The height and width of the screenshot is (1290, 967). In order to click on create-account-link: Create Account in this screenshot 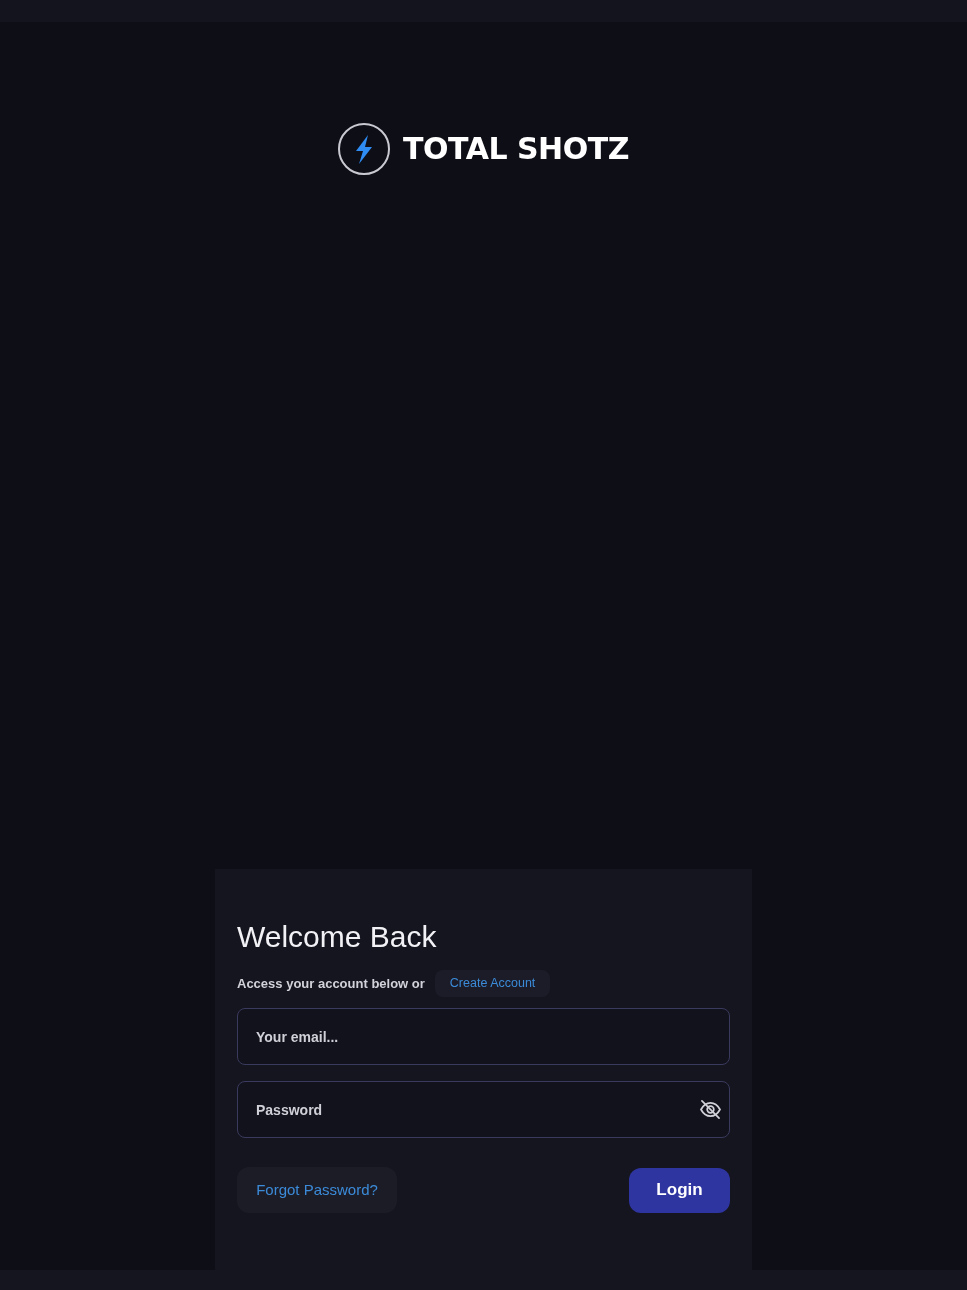, I will do `click(492, 983)`.